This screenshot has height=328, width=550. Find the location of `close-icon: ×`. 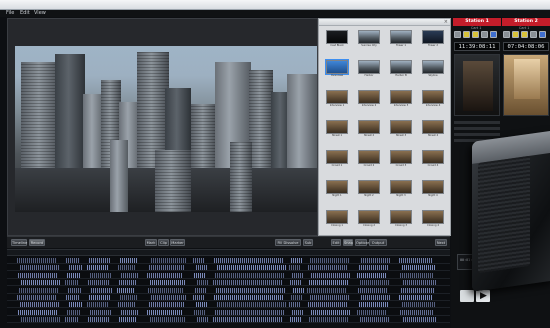

close-icon: × is located at coordinates (446, 22).